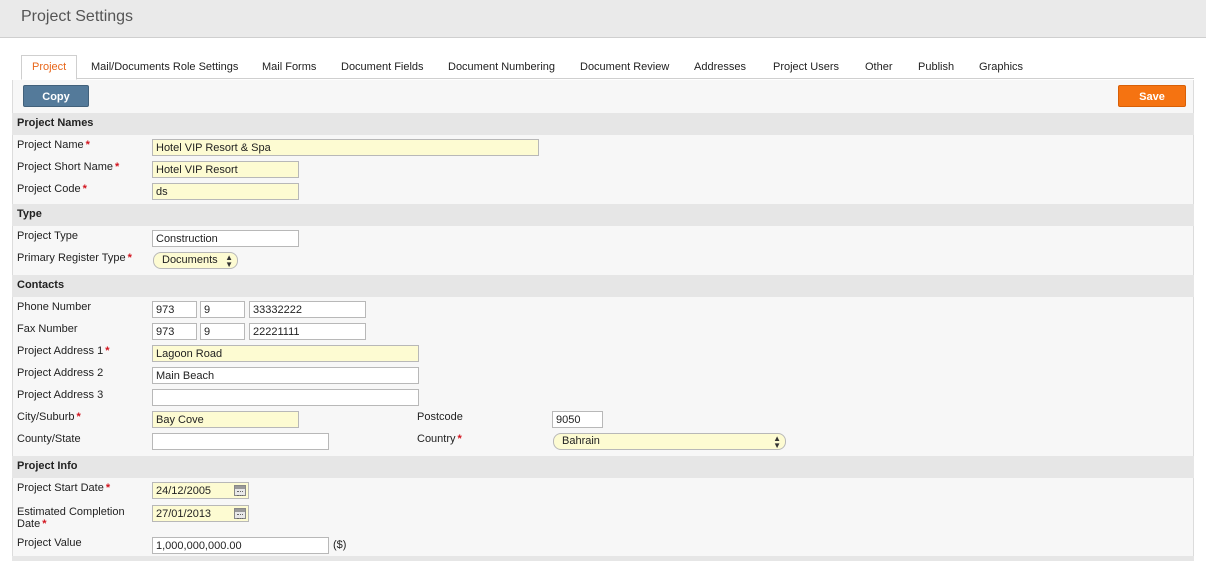  Describe the element at coordinates (1001, 67) in the screenshot. I see `tab-graphics: Graphics` at that location.